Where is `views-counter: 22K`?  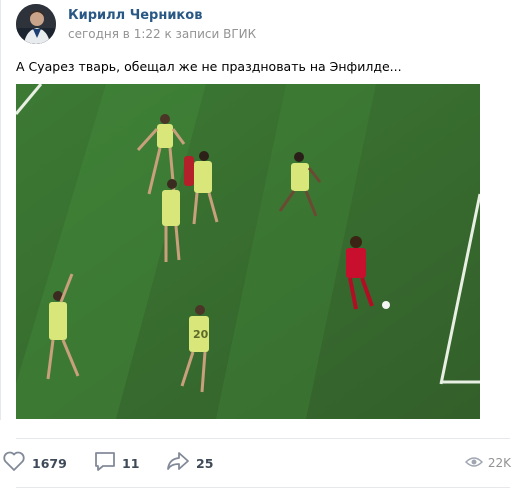
views-counter: 22K is located at coordinates (487, 463).